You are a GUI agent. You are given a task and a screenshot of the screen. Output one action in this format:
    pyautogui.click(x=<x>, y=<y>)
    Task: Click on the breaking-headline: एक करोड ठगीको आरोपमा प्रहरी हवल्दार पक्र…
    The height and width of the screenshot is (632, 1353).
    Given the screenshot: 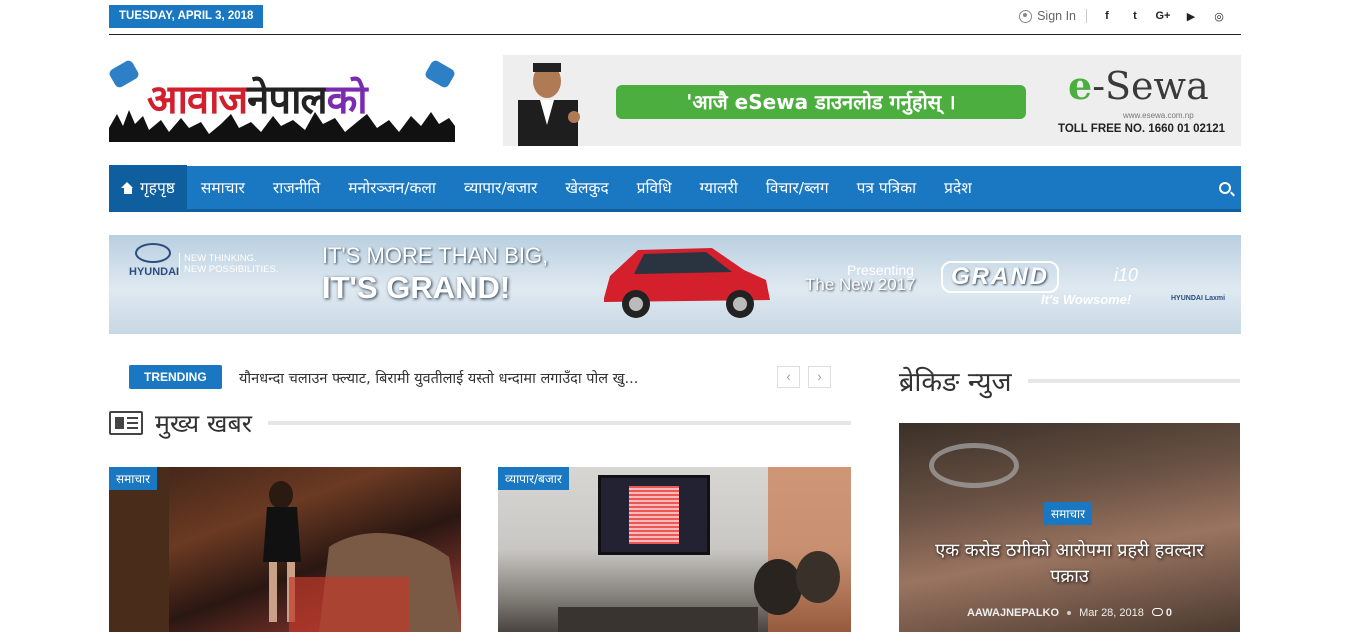 What is the action you would take?
    pyautogui.click(x=1069, y=564)
    